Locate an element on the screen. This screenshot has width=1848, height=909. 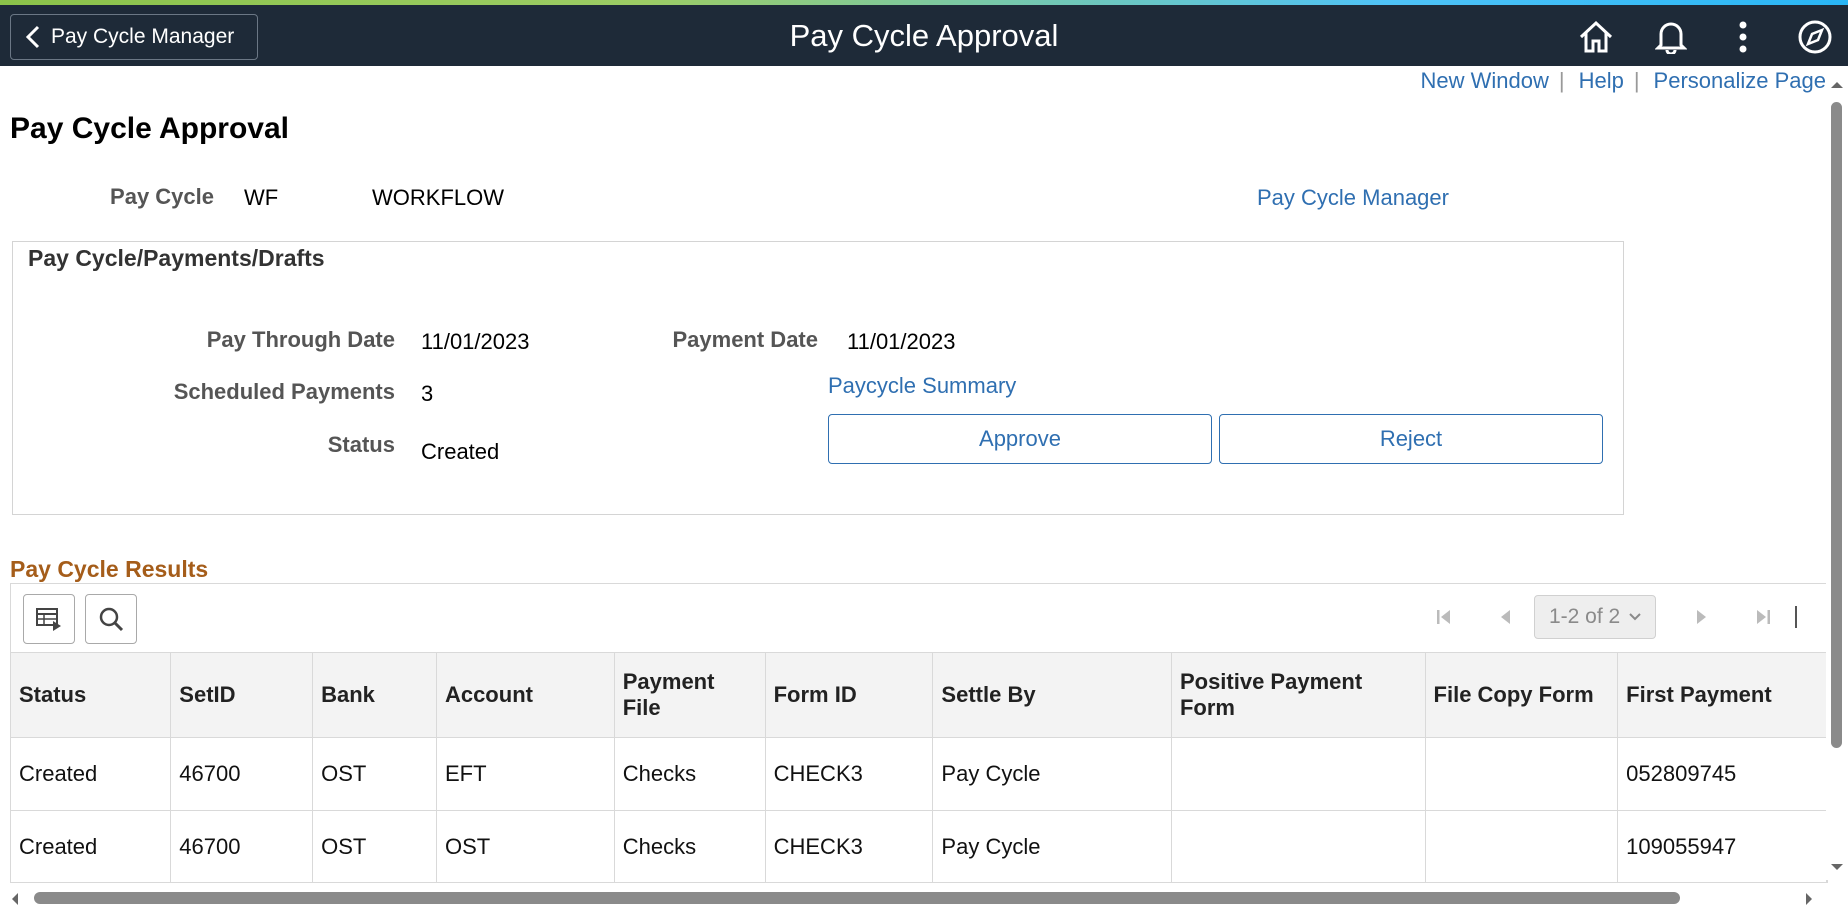
actions-menu-icon is located at coordinates (1743, 37).